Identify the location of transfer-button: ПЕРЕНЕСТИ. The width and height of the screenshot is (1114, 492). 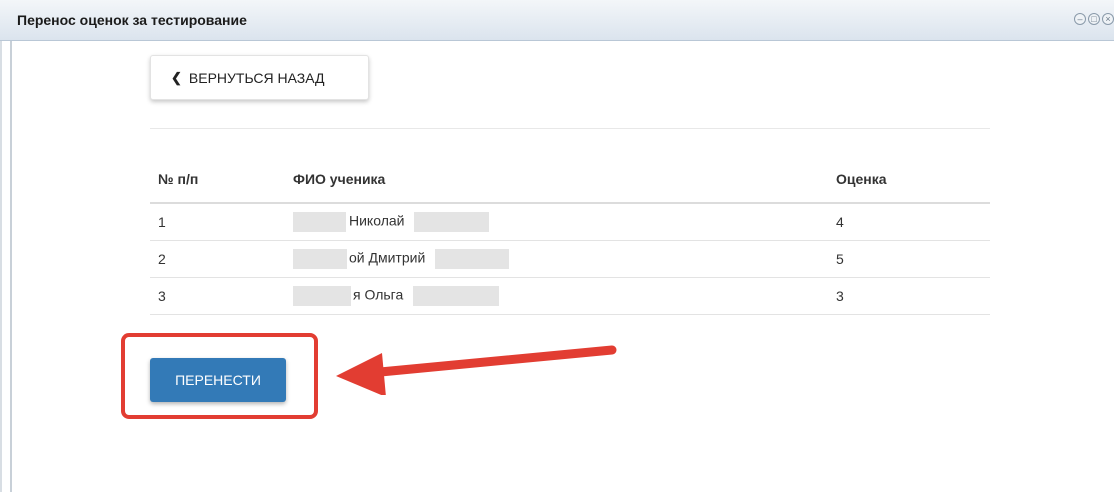
(218, 380).